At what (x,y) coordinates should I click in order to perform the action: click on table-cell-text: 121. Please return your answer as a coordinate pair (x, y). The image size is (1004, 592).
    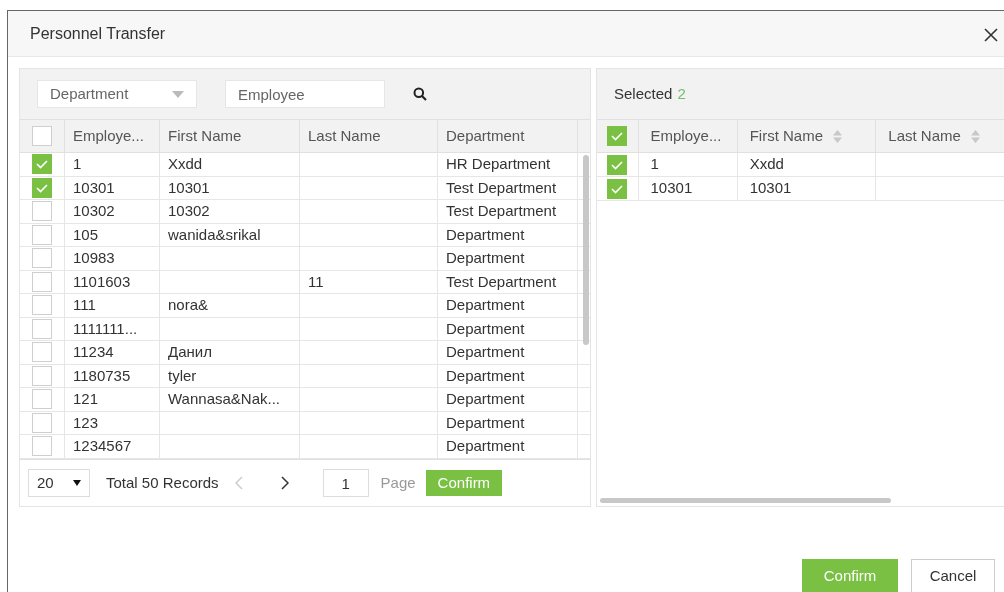
    Looking at the image, I should click on (86, 399).